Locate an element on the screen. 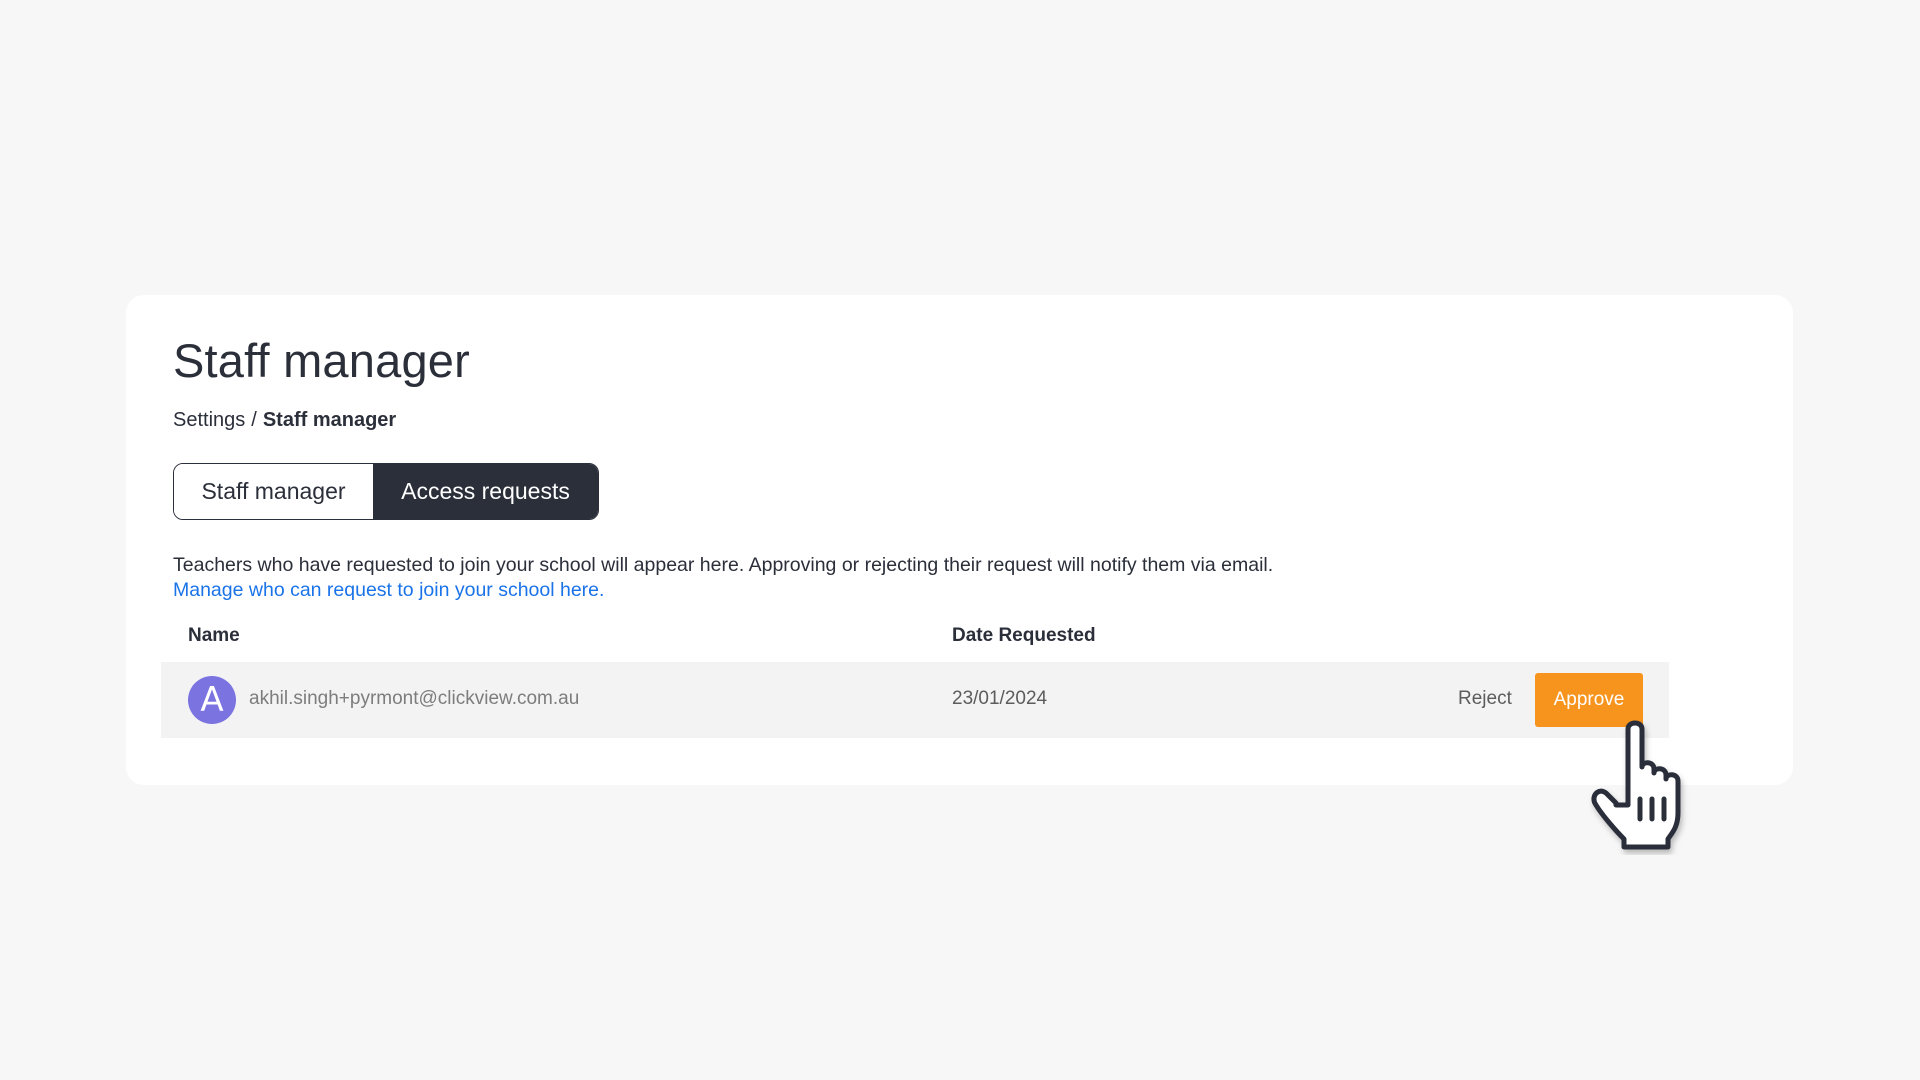  tab-staff-manager: Staff manager is located at coordinates (273, 491).